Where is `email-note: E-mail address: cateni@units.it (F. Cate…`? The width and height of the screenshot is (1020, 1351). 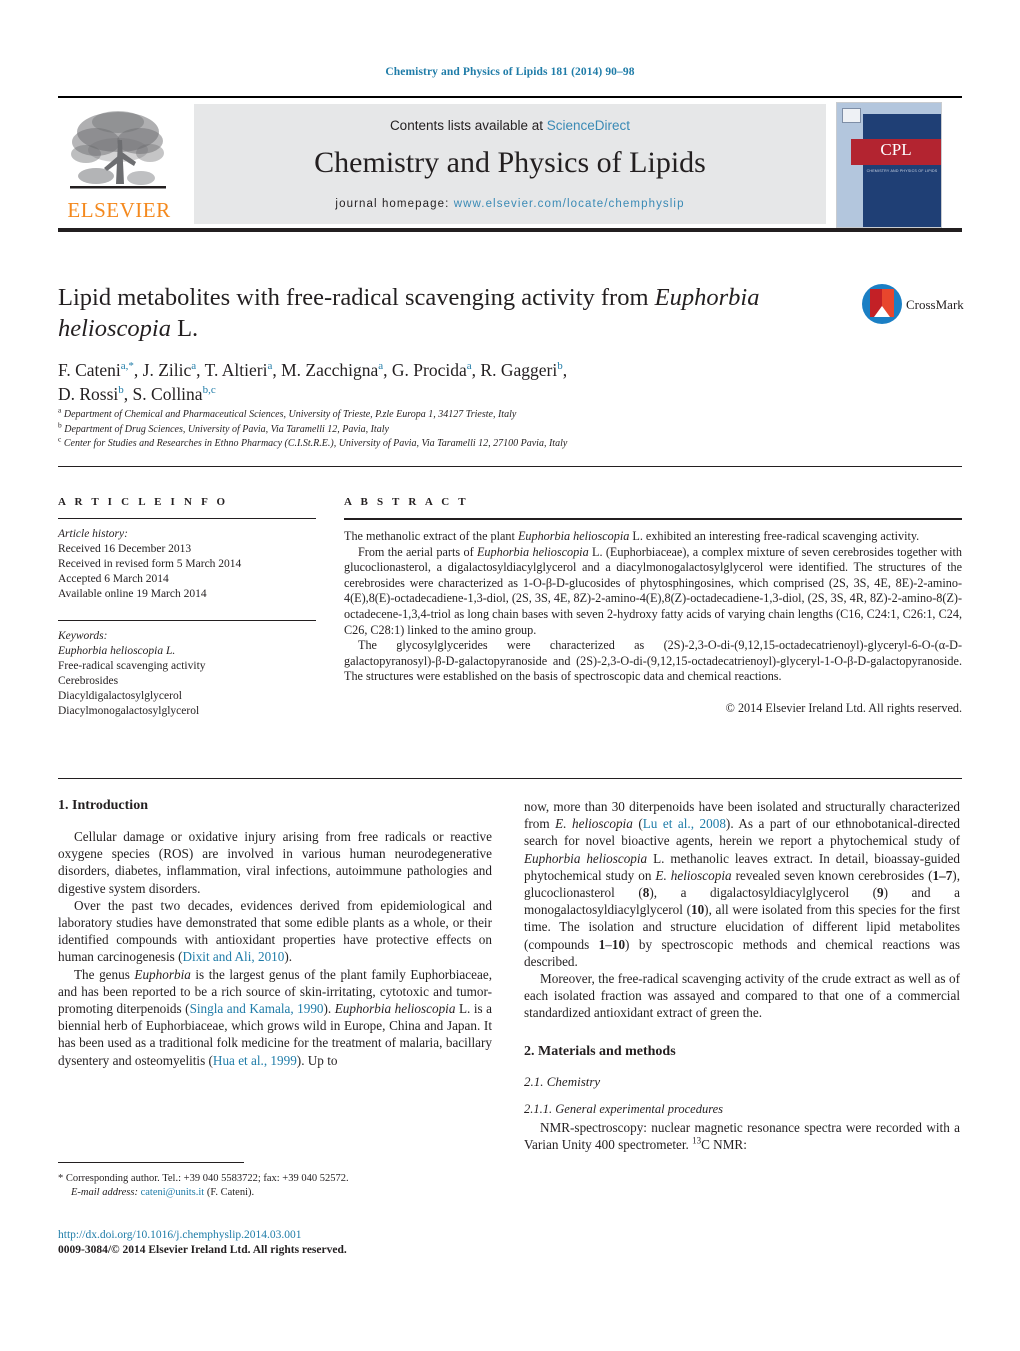 email-note: E-mail address: cateni@units.it (F. Cate… is located at coordinates (278, 1193).